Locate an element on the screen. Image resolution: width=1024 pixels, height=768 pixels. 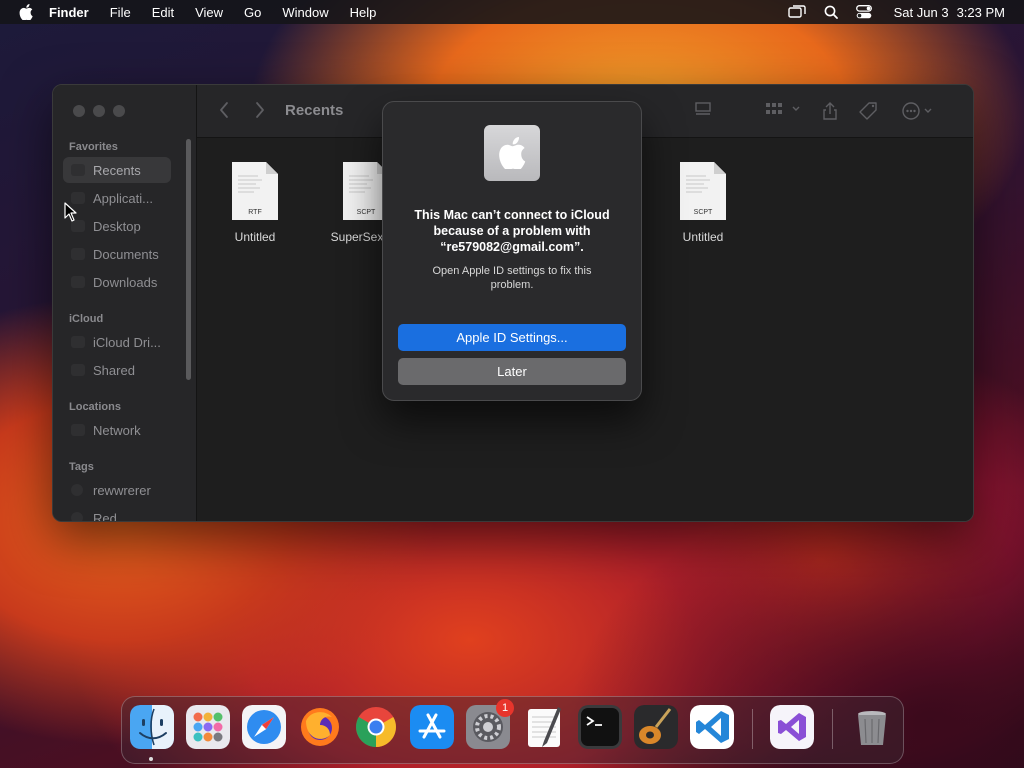
sidebar-item-label: Desktop is located at coordinates (117, 226).